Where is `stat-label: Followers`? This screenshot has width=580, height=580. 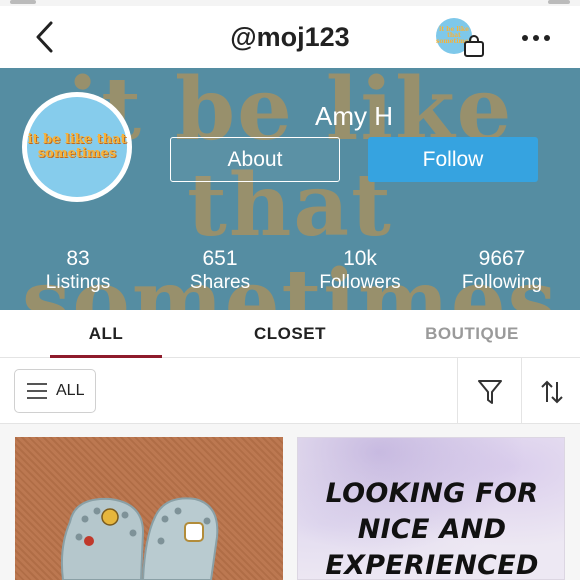
stat-label: Followers is located at coordinates (360, 282).